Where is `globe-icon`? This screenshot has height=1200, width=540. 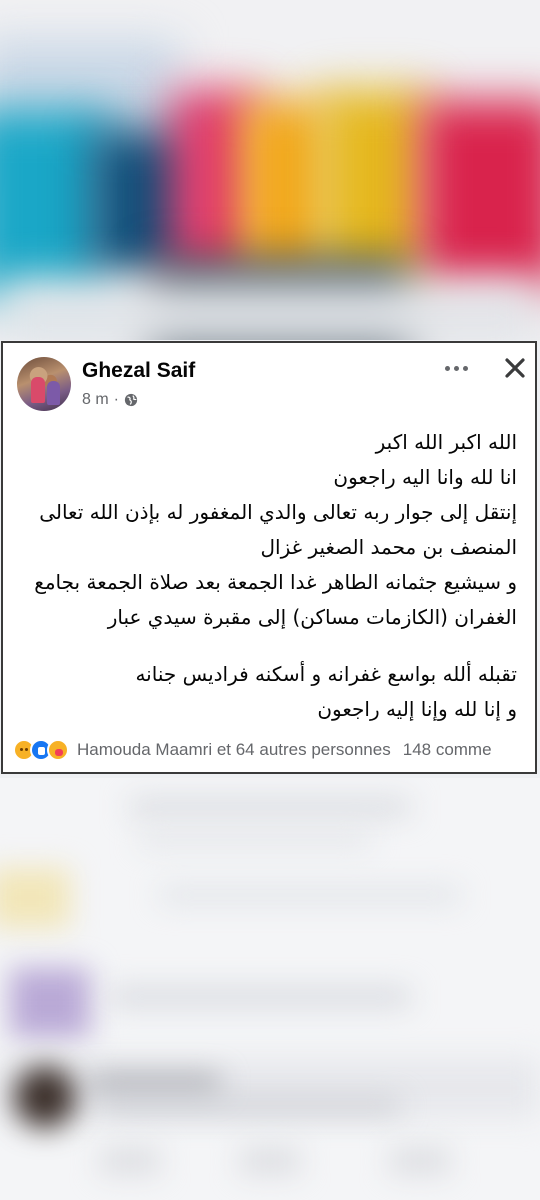 globe-icon is located at coordinates (131, 400).